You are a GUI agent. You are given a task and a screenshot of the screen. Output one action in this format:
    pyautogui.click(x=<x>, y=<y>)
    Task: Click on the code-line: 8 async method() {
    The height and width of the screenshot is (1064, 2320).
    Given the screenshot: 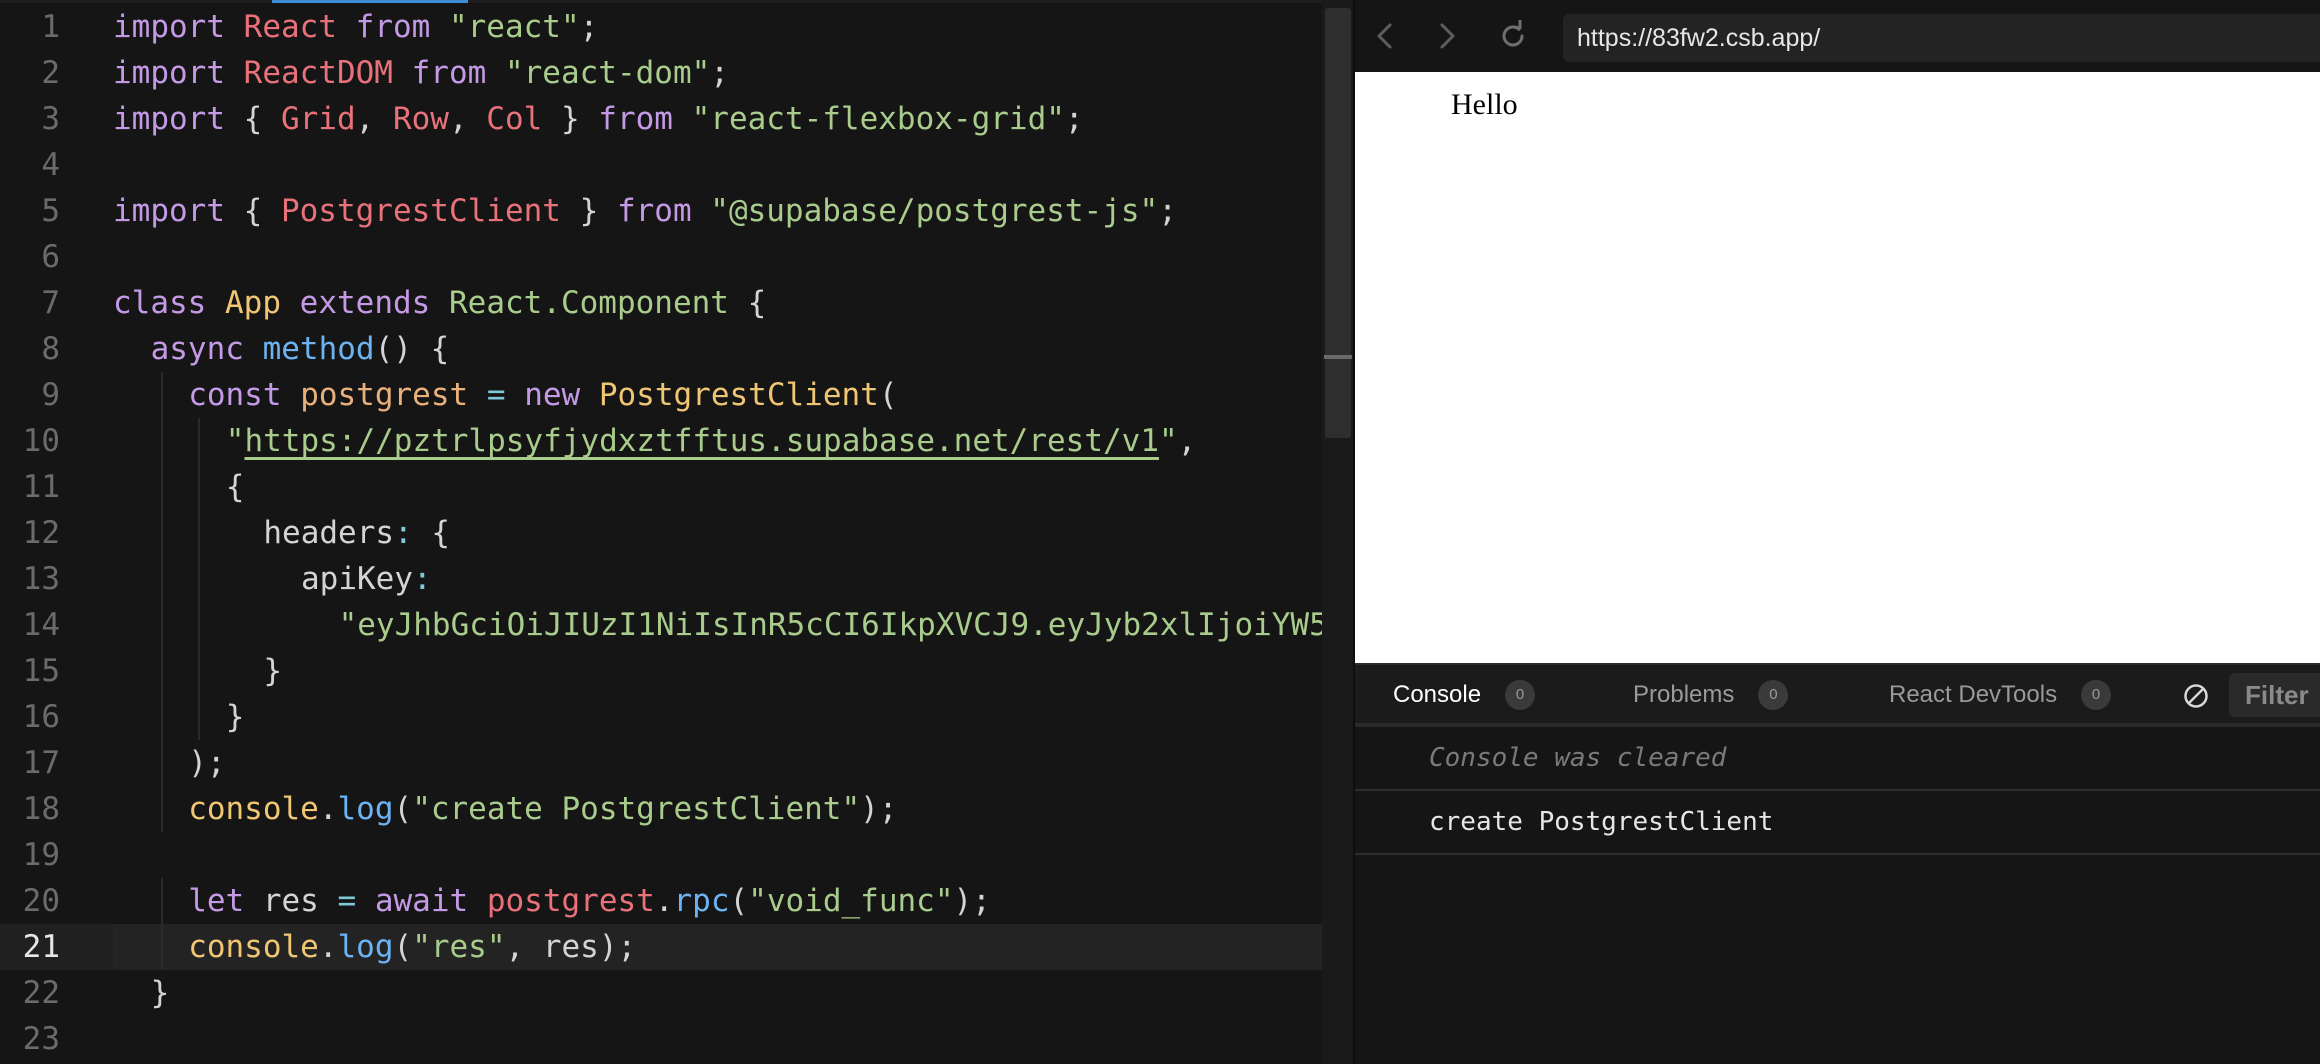 What is the action you would take?
    pyautogui.click(x=676, y=349)
    